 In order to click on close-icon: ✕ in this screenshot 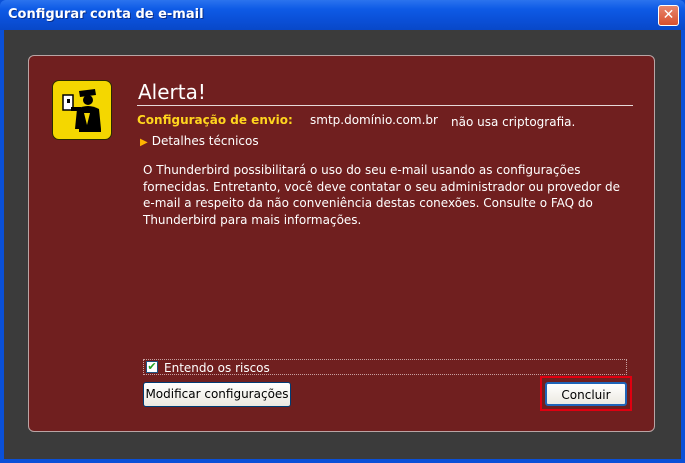, I will do `click(668, 15)`.